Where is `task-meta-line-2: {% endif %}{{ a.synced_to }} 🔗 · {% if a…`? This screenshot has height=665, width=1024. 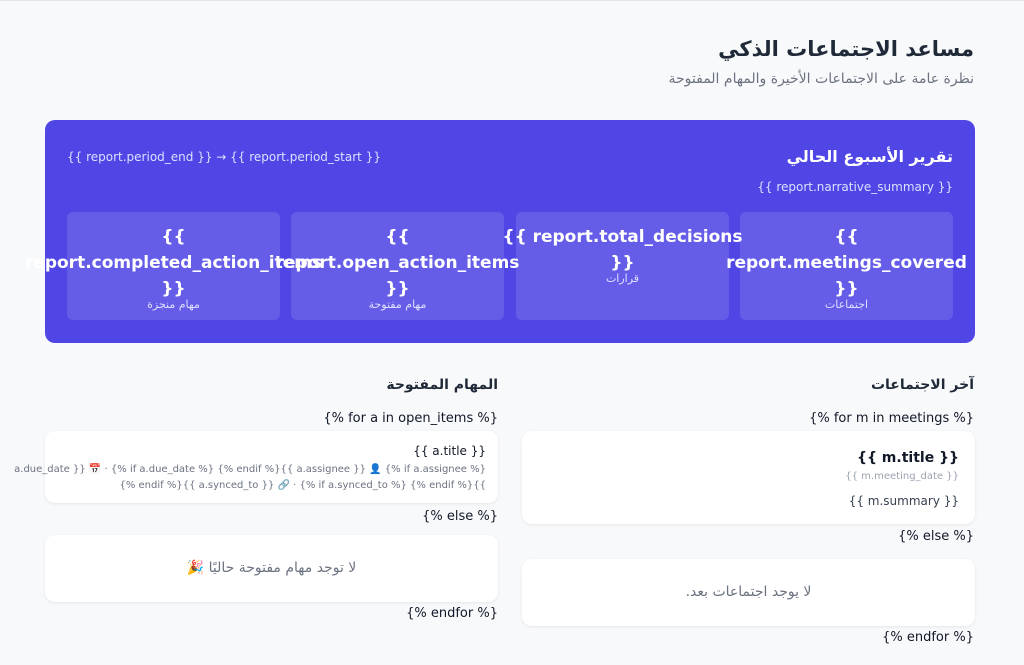
task-meta-line-2: {% endif %}{{ a.synced_to }} 🔗 · {% if a… is located at coordinates (302, 485).